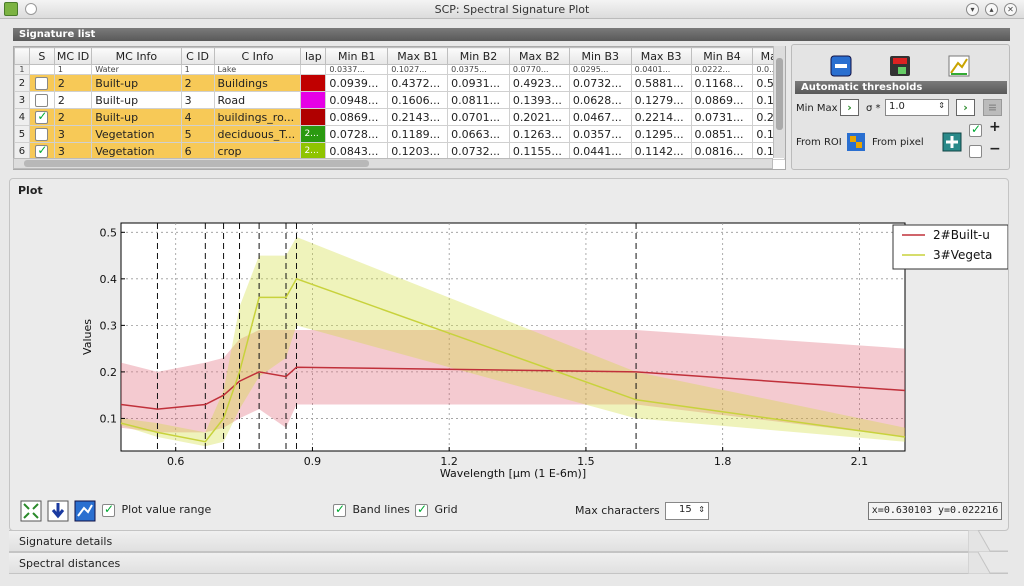 Image resolution: width=1024 pixels, height=586 pixels. What do you see at coordinates (257, 151) in the screenshot?
I see `c-info-cell: crop` at bounding box center [257, 151].